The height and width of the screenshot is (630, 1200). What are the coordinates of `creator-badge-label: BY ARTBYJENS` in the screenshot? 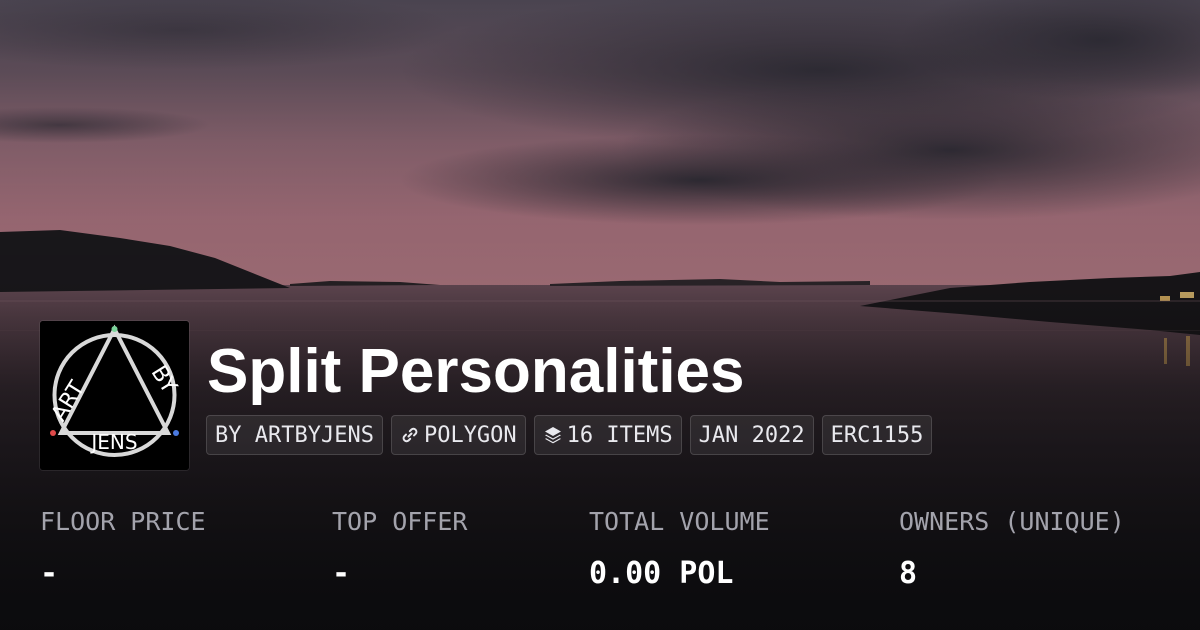 It's located at (294, 435).